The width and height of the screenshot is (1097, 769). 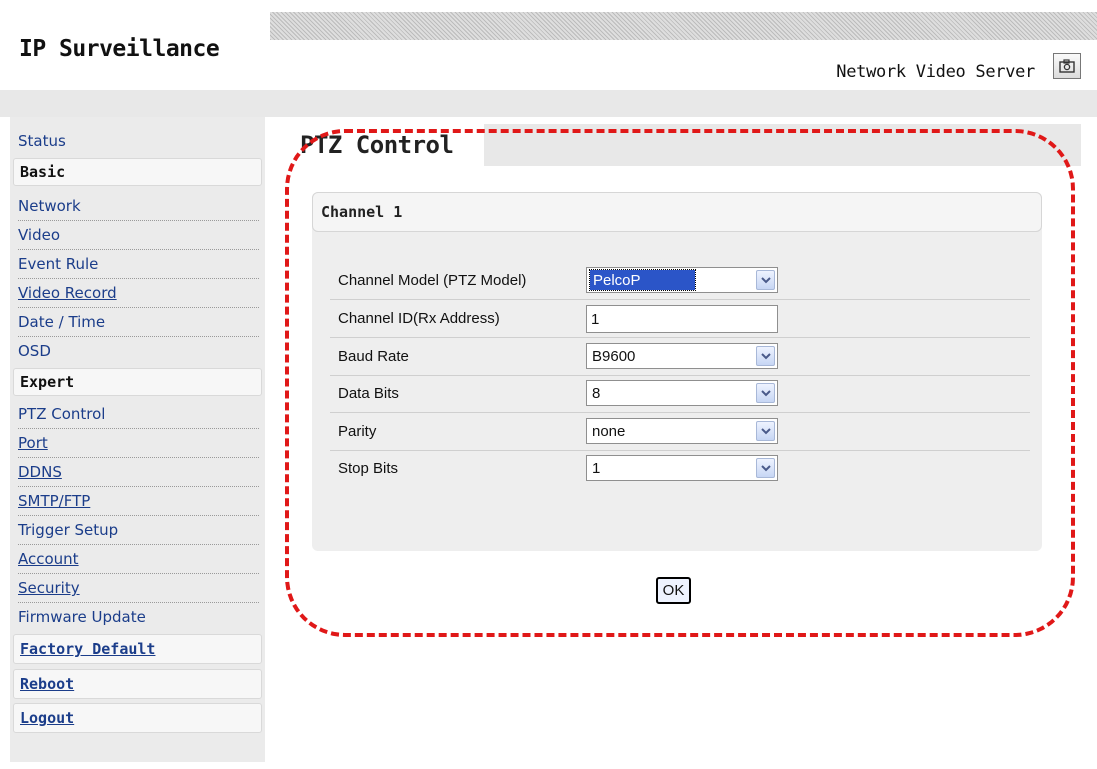 What do you see at coordinates (362, 212) in the screenshot?
I see `panel-title: Channel 1` at bounding box center [362, 212].